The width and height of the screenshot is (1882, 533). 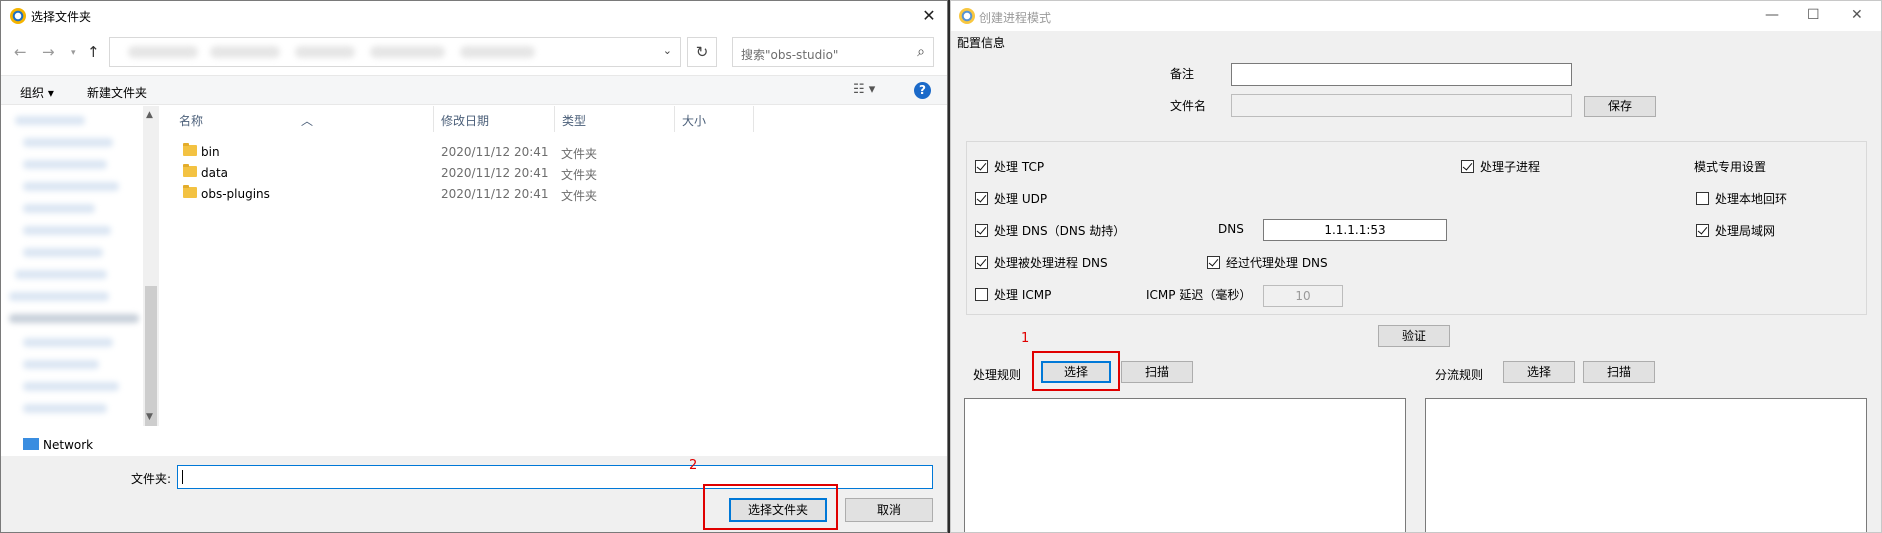 What do you see at coordinates (789, 54) in the screenshot?
I see `search-input: 搜索"obs-studio"` at bounding box center [789, 54].